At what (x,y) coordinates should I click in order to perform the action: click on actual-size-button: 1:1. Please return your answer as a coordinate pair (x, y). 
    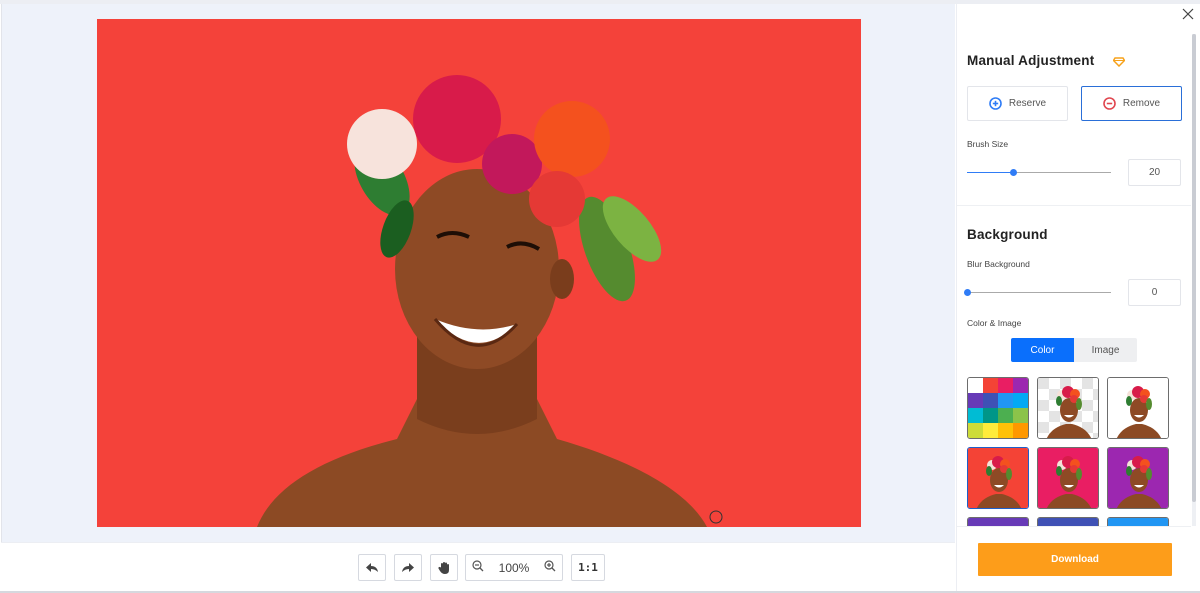
    Looking at the image, I should click on (588, 567).